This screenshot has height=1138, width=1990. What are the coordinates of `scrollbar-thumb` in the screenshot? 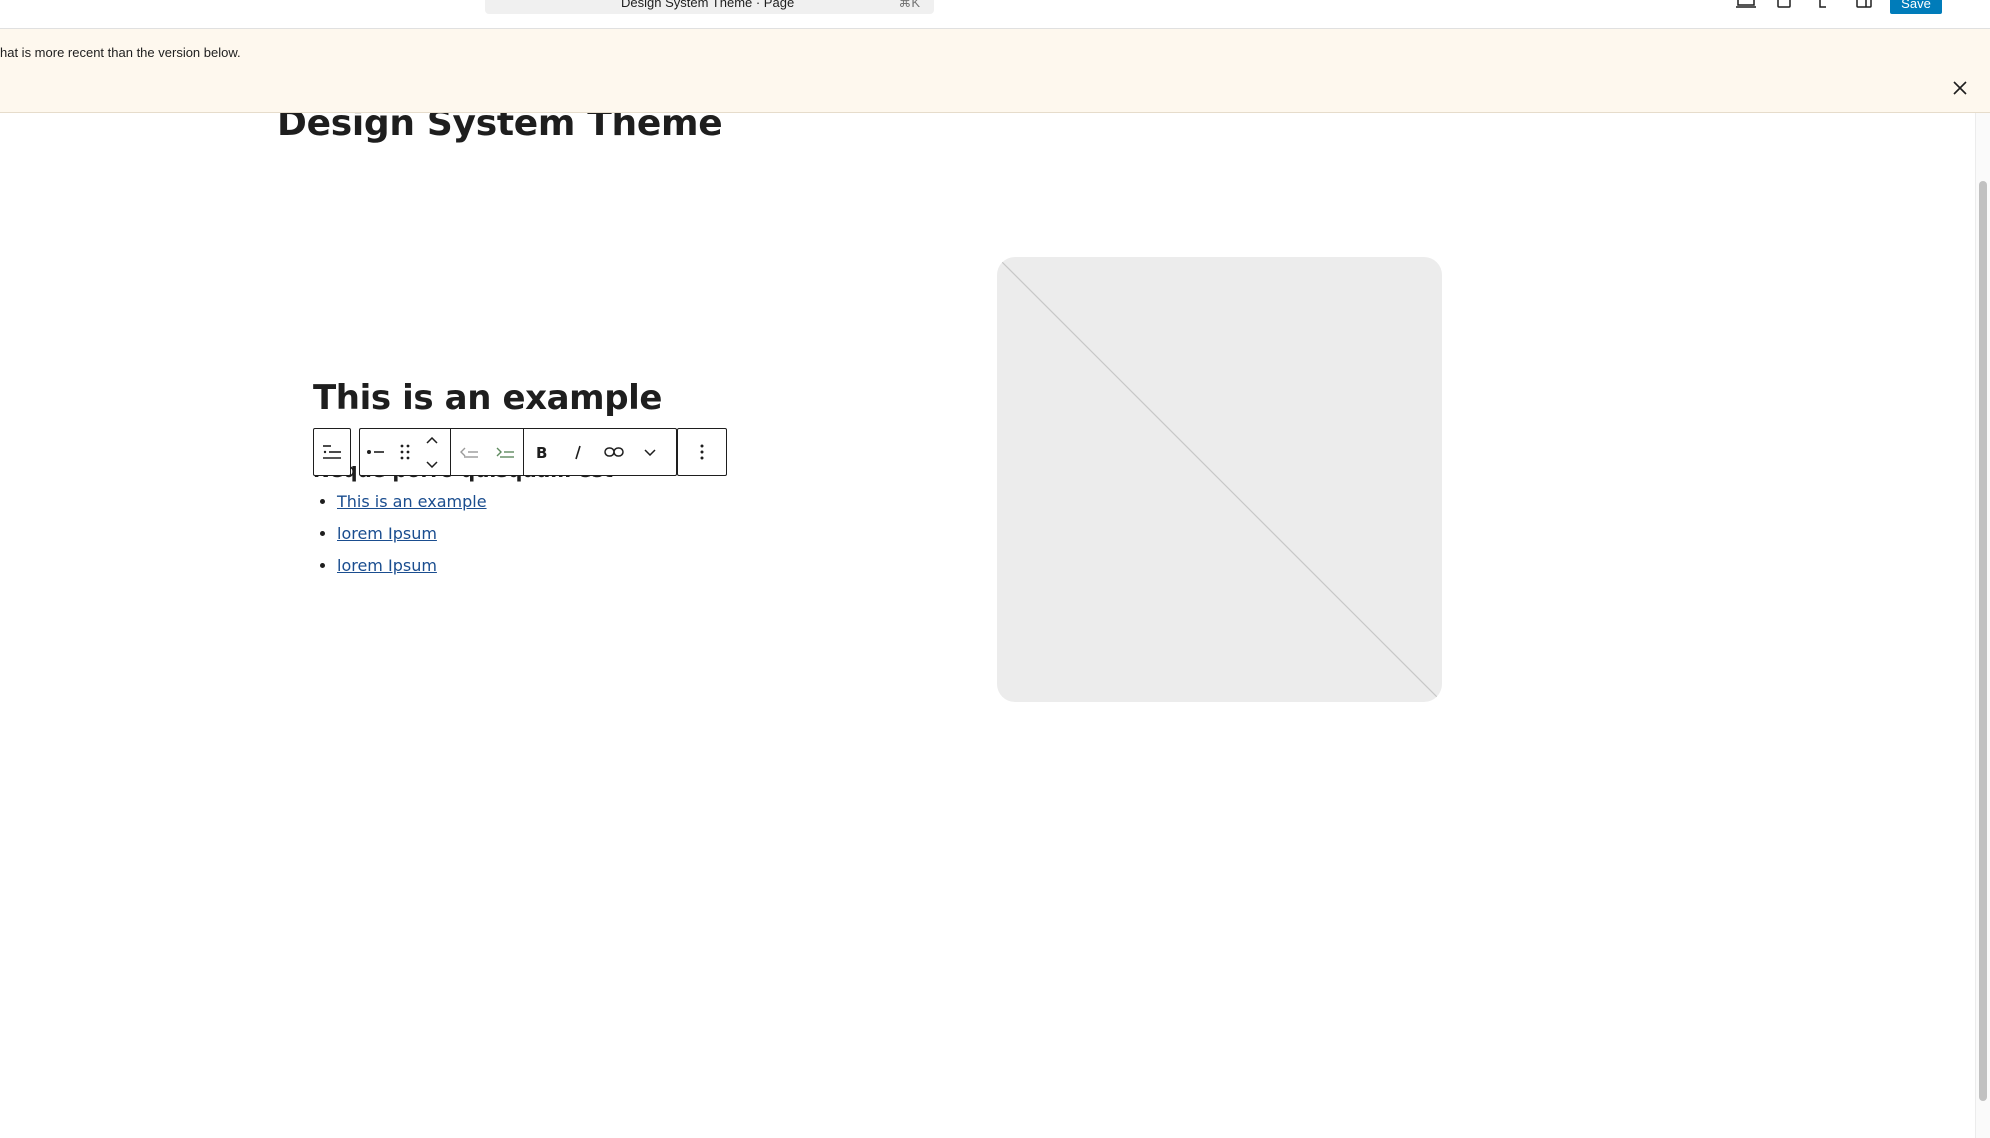 It's located at (1983, 641).